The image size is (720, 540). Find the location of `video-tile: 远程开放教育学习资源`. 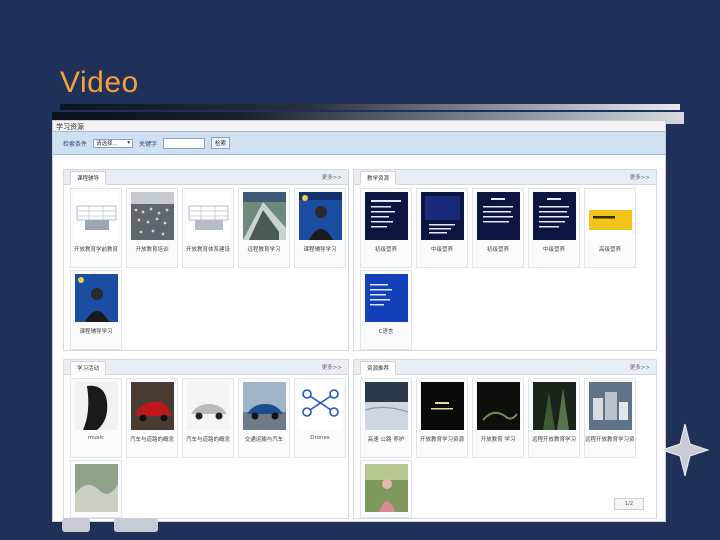

video-tile: 远程开放教育学习资源 is located at coordinates (610, 418).